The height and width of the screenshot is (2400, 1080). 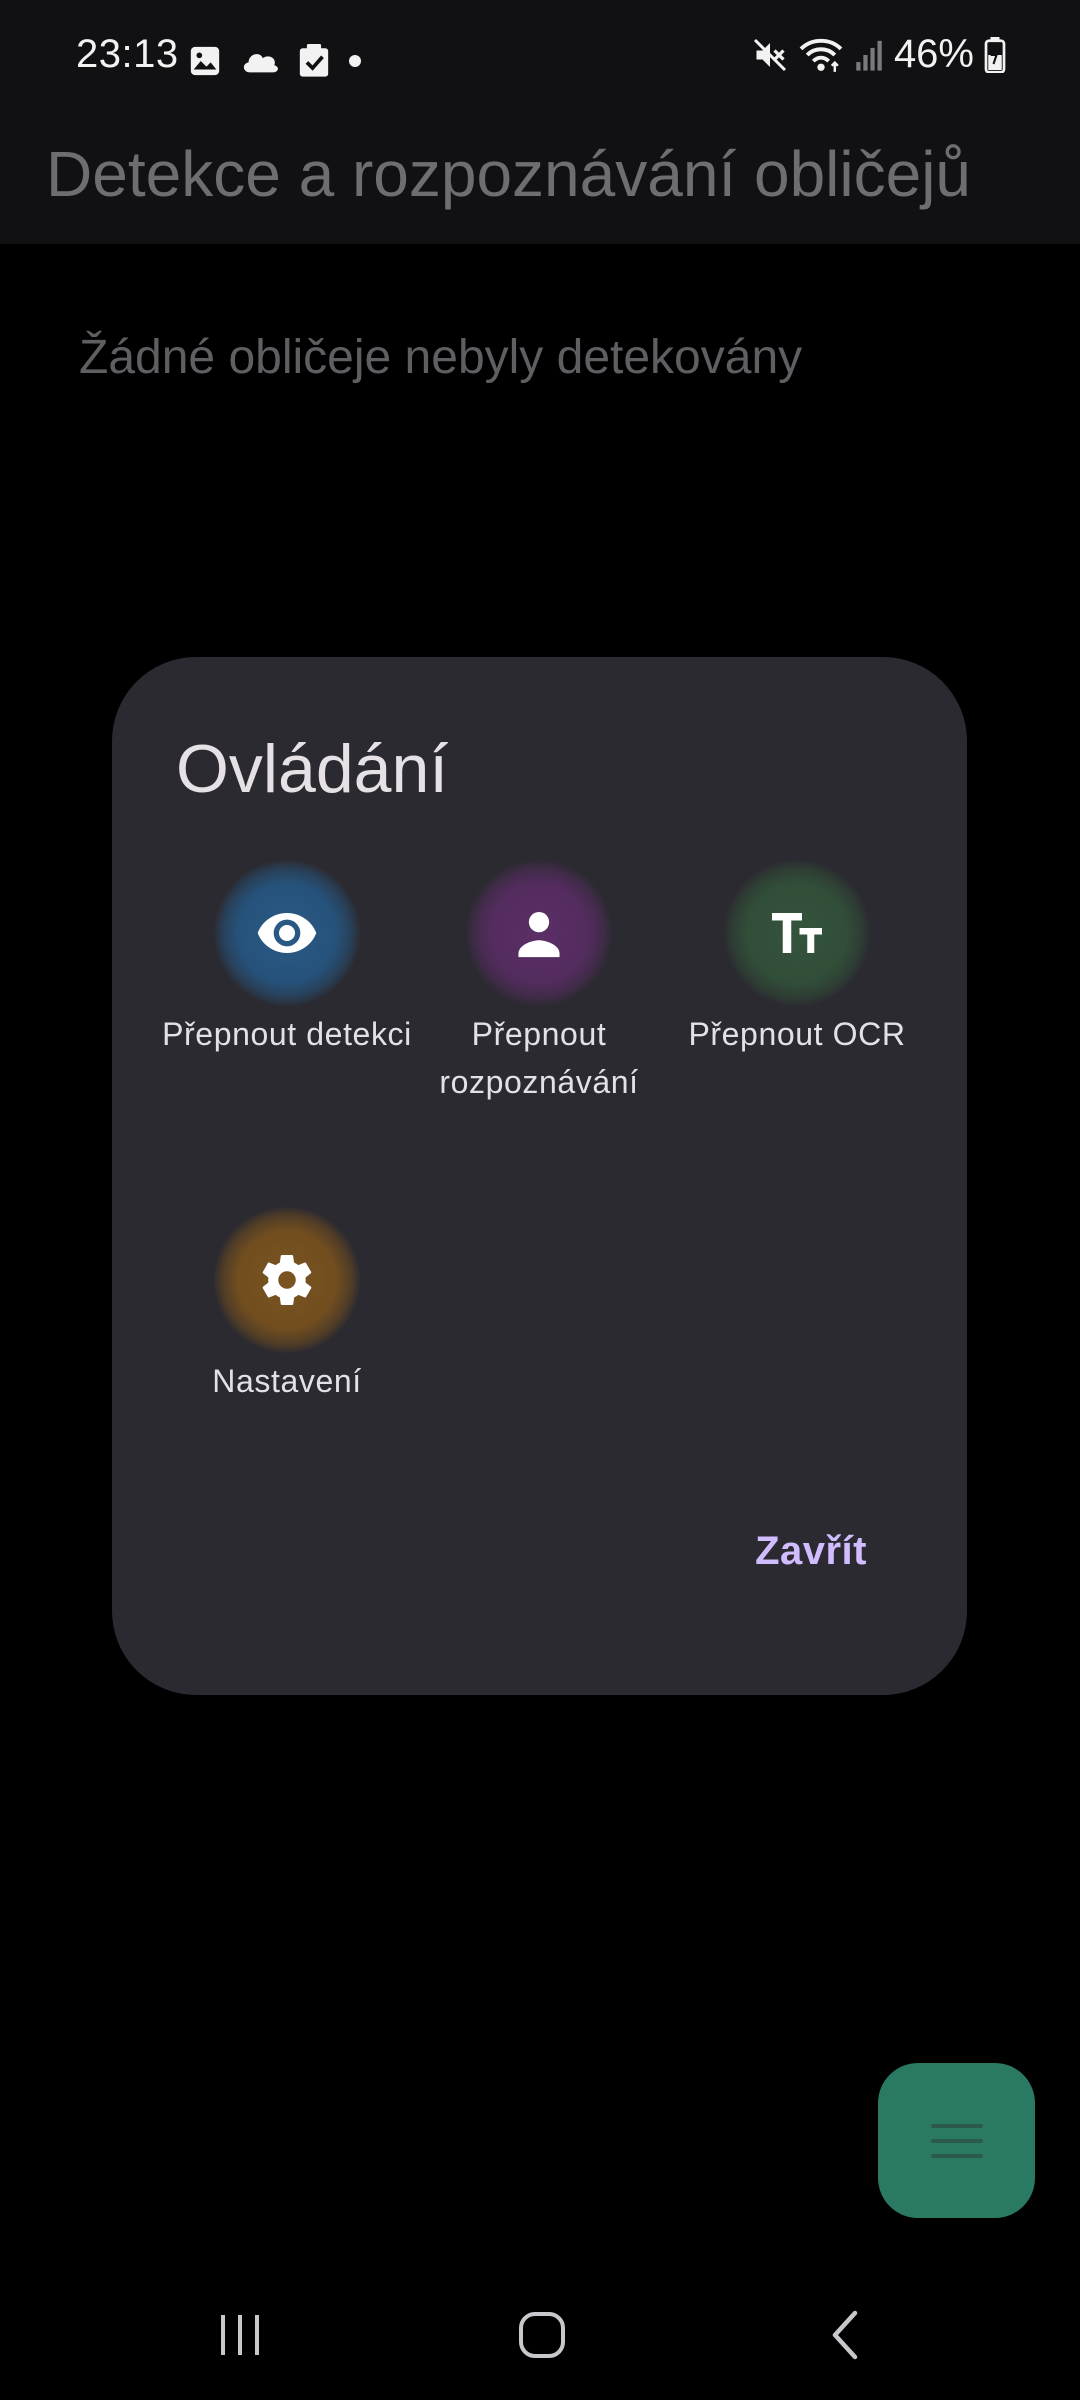 I want to click on recents-button, so click(x=240, y=2335).